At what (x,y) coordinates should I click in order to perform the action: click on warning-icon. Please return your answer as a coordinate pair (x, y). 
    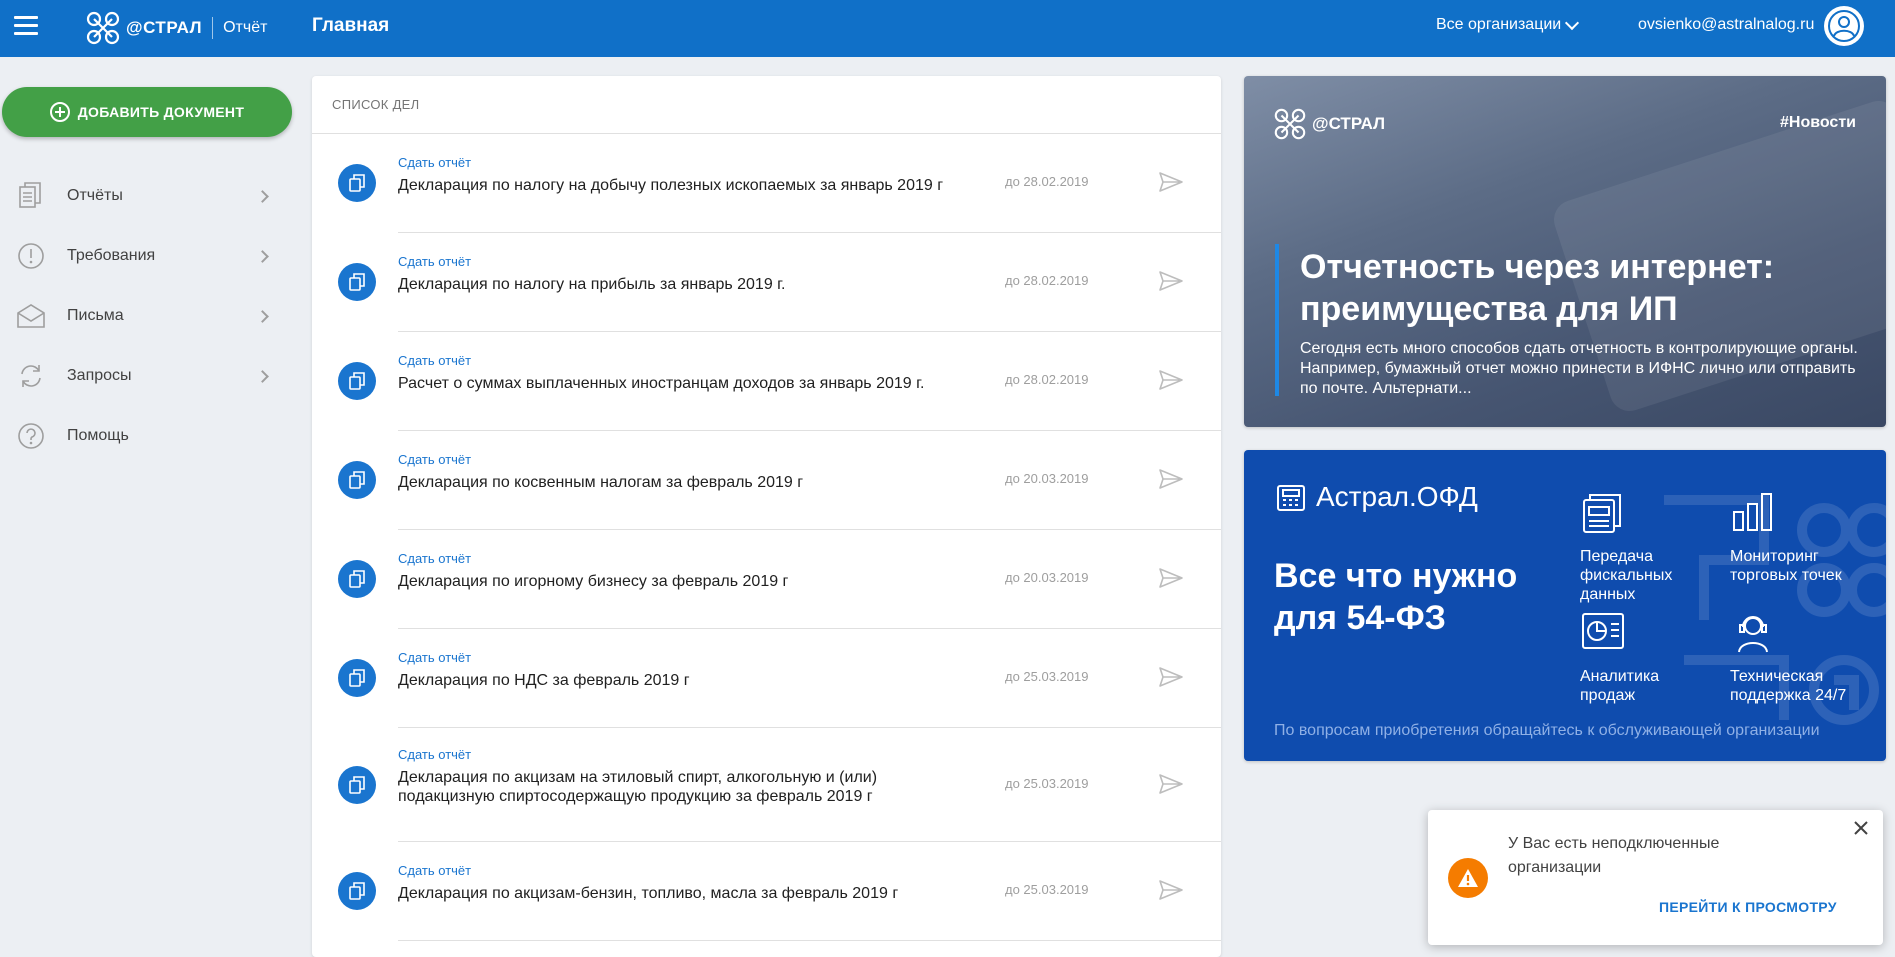
    Looking at the image, I should click on (1468, 878).